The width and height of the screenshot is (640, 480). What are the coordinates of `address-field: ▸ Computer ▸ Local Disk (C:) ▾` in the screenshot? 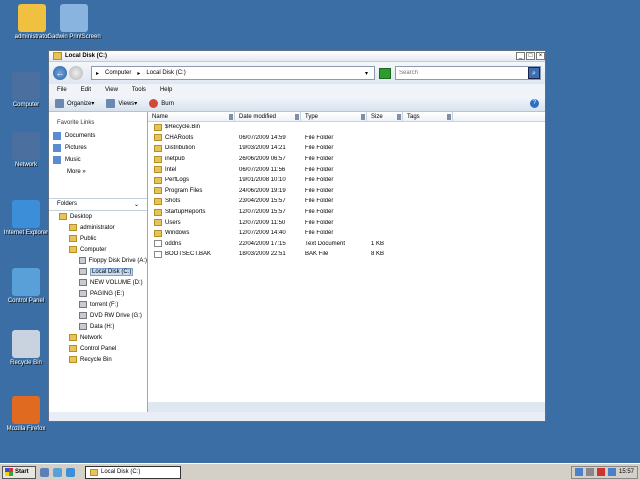 It's located at (233, 73).